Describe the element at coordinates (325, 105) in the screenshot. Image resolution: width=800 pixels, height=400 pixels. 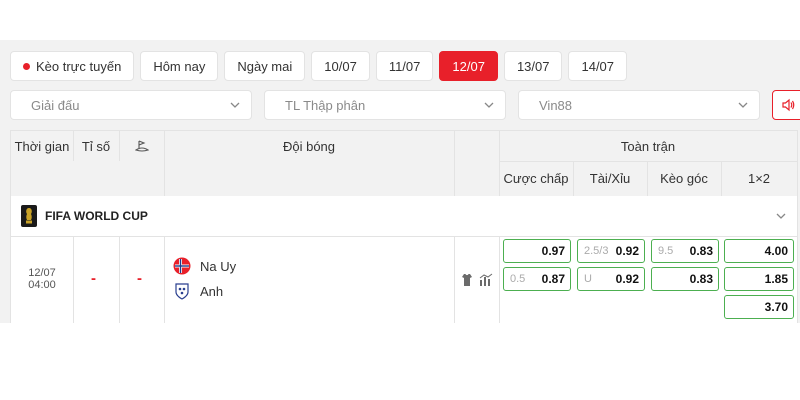
I see `odds-format-value: TL Thập phân` at that location.